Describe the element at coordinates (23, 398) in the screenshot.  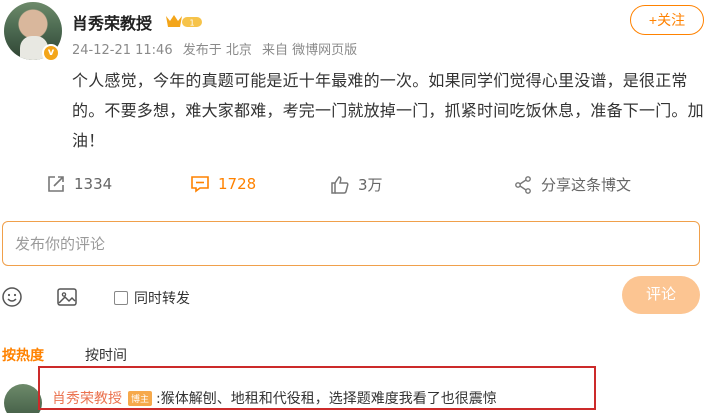
I see `commenter-avatar` at that location.